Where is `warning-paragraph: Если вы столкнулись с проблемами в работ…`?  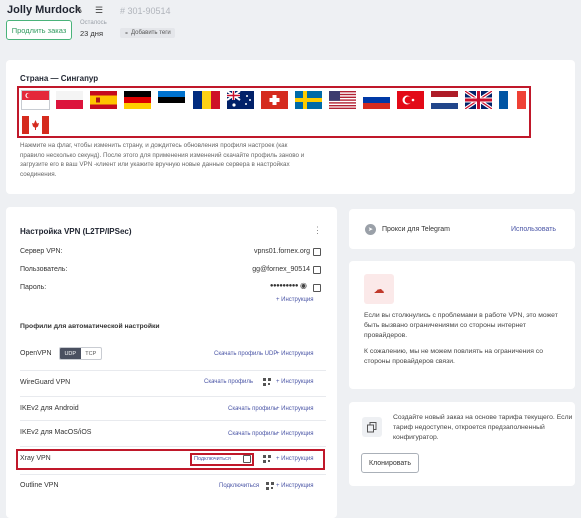
warning-paragraph: Если вы столкнулись с проблемами в работ… is located at coordinates (461, 325).